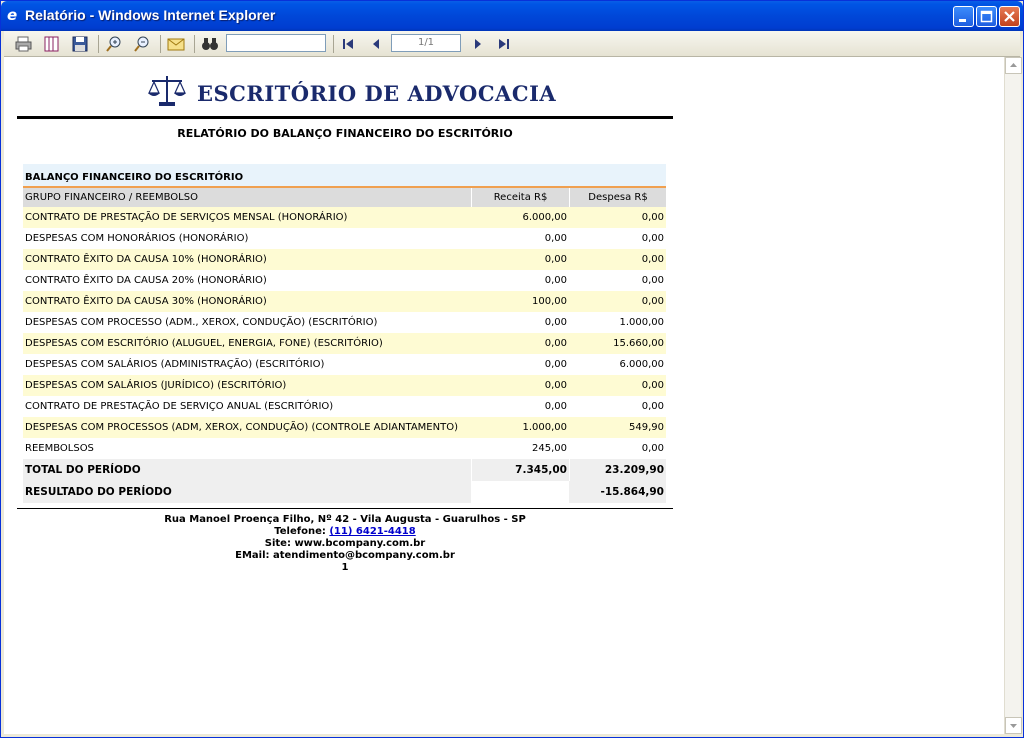 The width and height of the screenshot is (1024, 738). I want to click on footer-divider, so click(345, 508).